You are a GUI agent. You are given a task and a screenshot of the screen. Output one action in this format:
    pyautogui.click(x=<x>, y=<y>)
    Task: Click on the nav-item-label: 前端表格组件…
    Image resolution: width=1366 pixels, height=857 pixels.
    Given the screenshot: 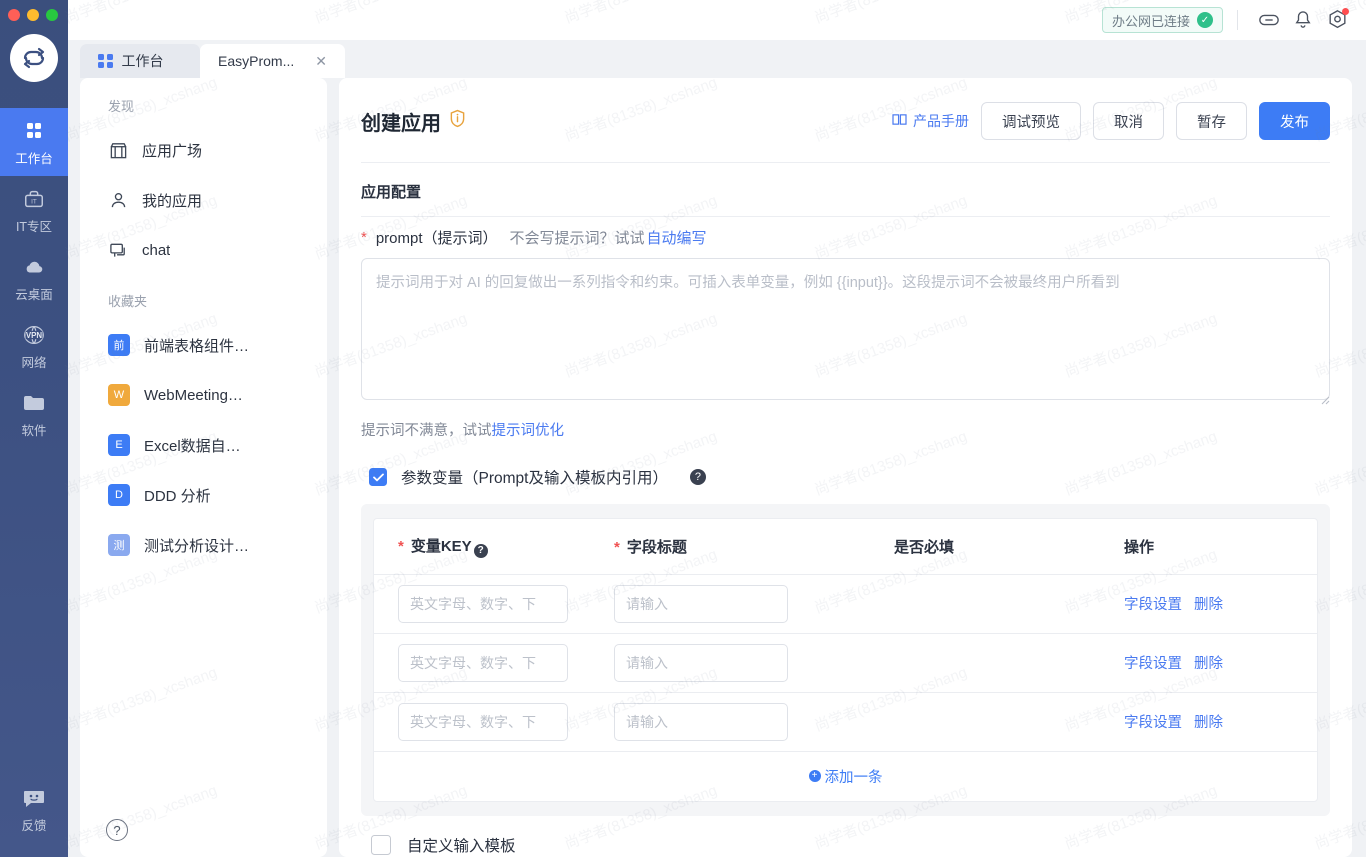 What is the action you would take?
    pyautogui.click(x=197, y=346)
    